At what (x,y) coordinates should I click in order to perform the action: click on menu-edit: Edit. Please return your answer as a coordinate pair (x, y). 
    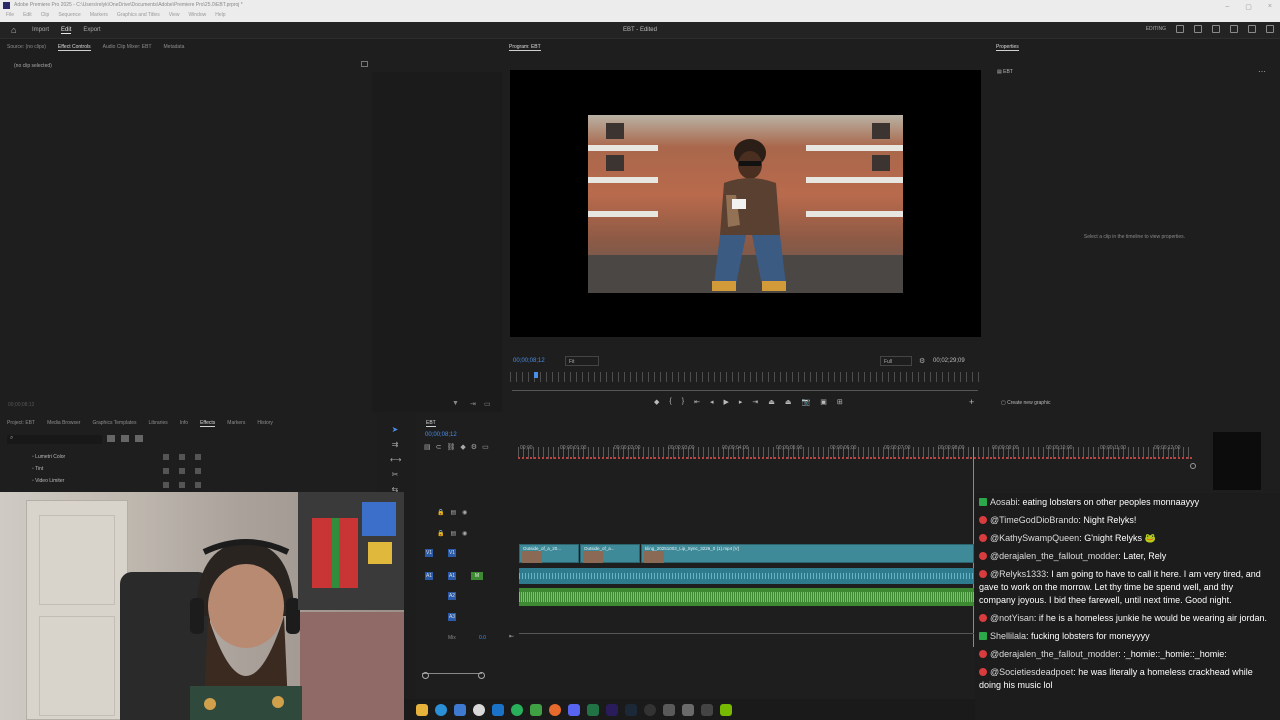
    Looking at the image, I should click on (27, 15).